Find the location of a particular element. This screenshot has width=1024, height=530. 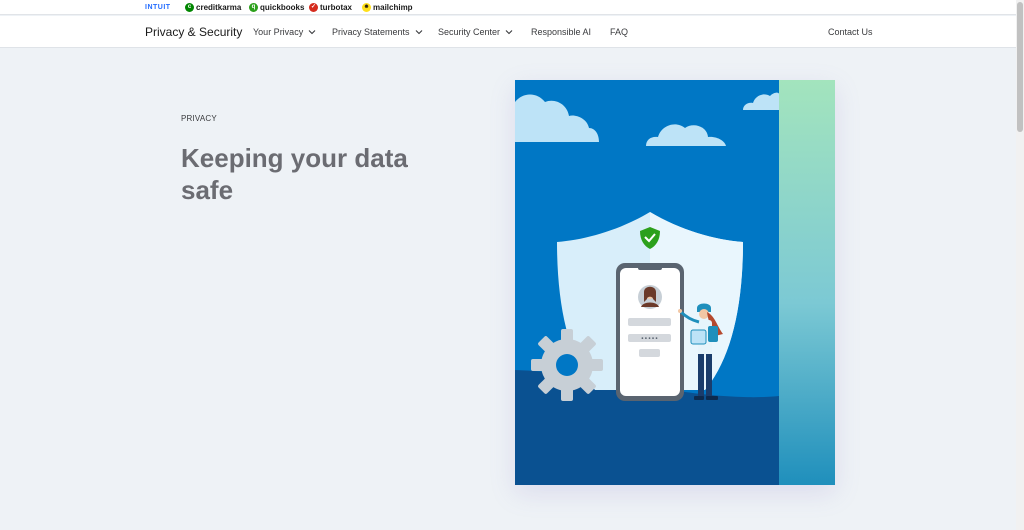

creditkarma-icon: c is located at coordinates (189, 7).